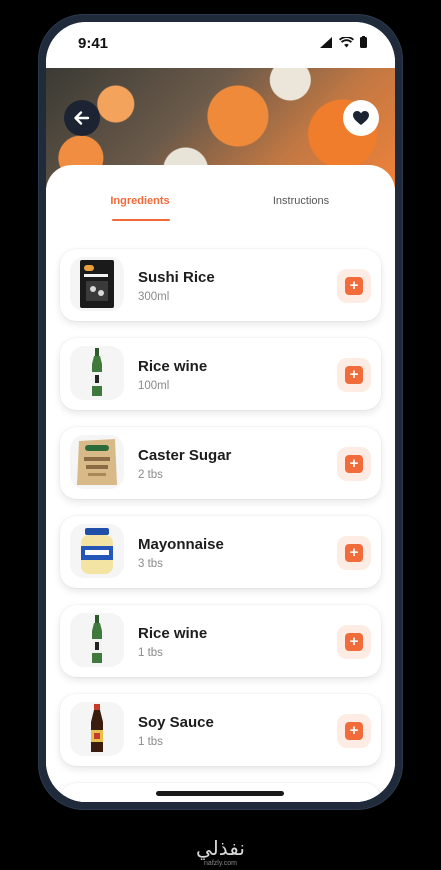  I want to click on heart-icon, so click(361, 118).